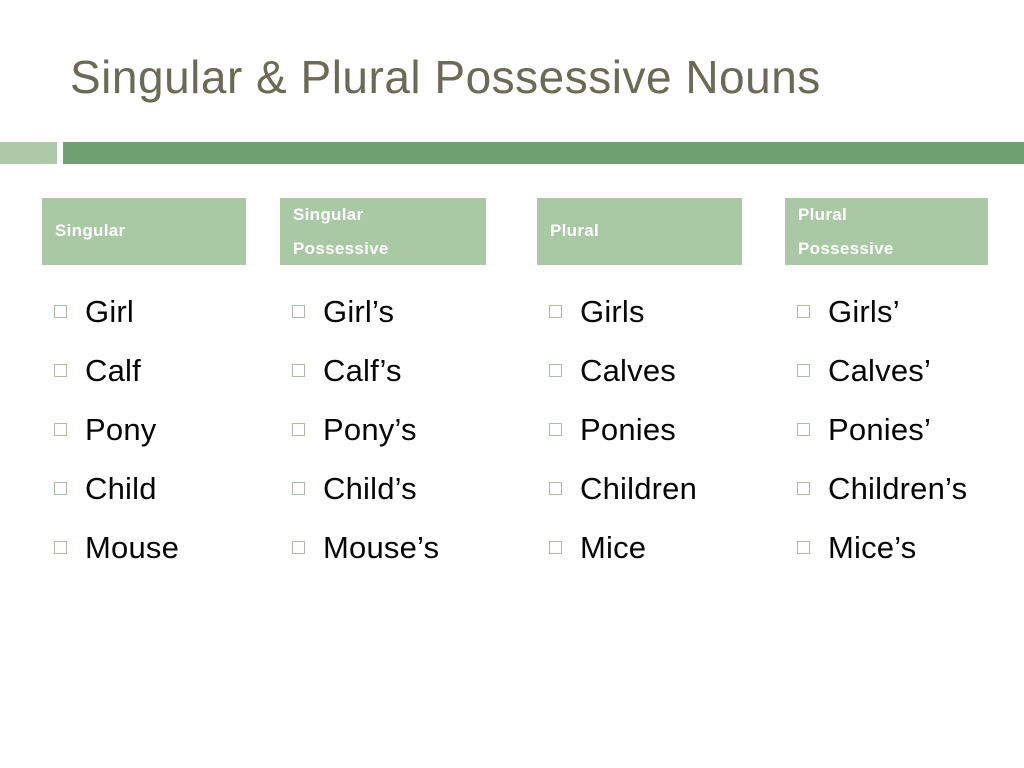 The width and height of the screenshot is (1024, 768). I want to click on list-item: Mouse’s, so click(383, 547).